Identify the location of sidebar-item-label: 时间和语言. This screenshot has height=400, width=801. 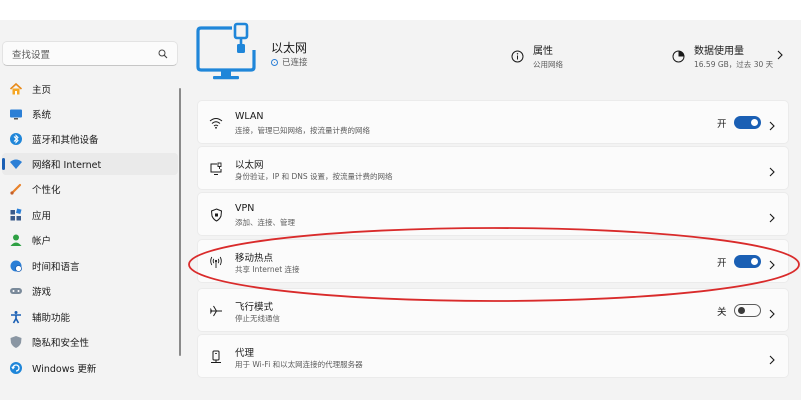
(56, 267).